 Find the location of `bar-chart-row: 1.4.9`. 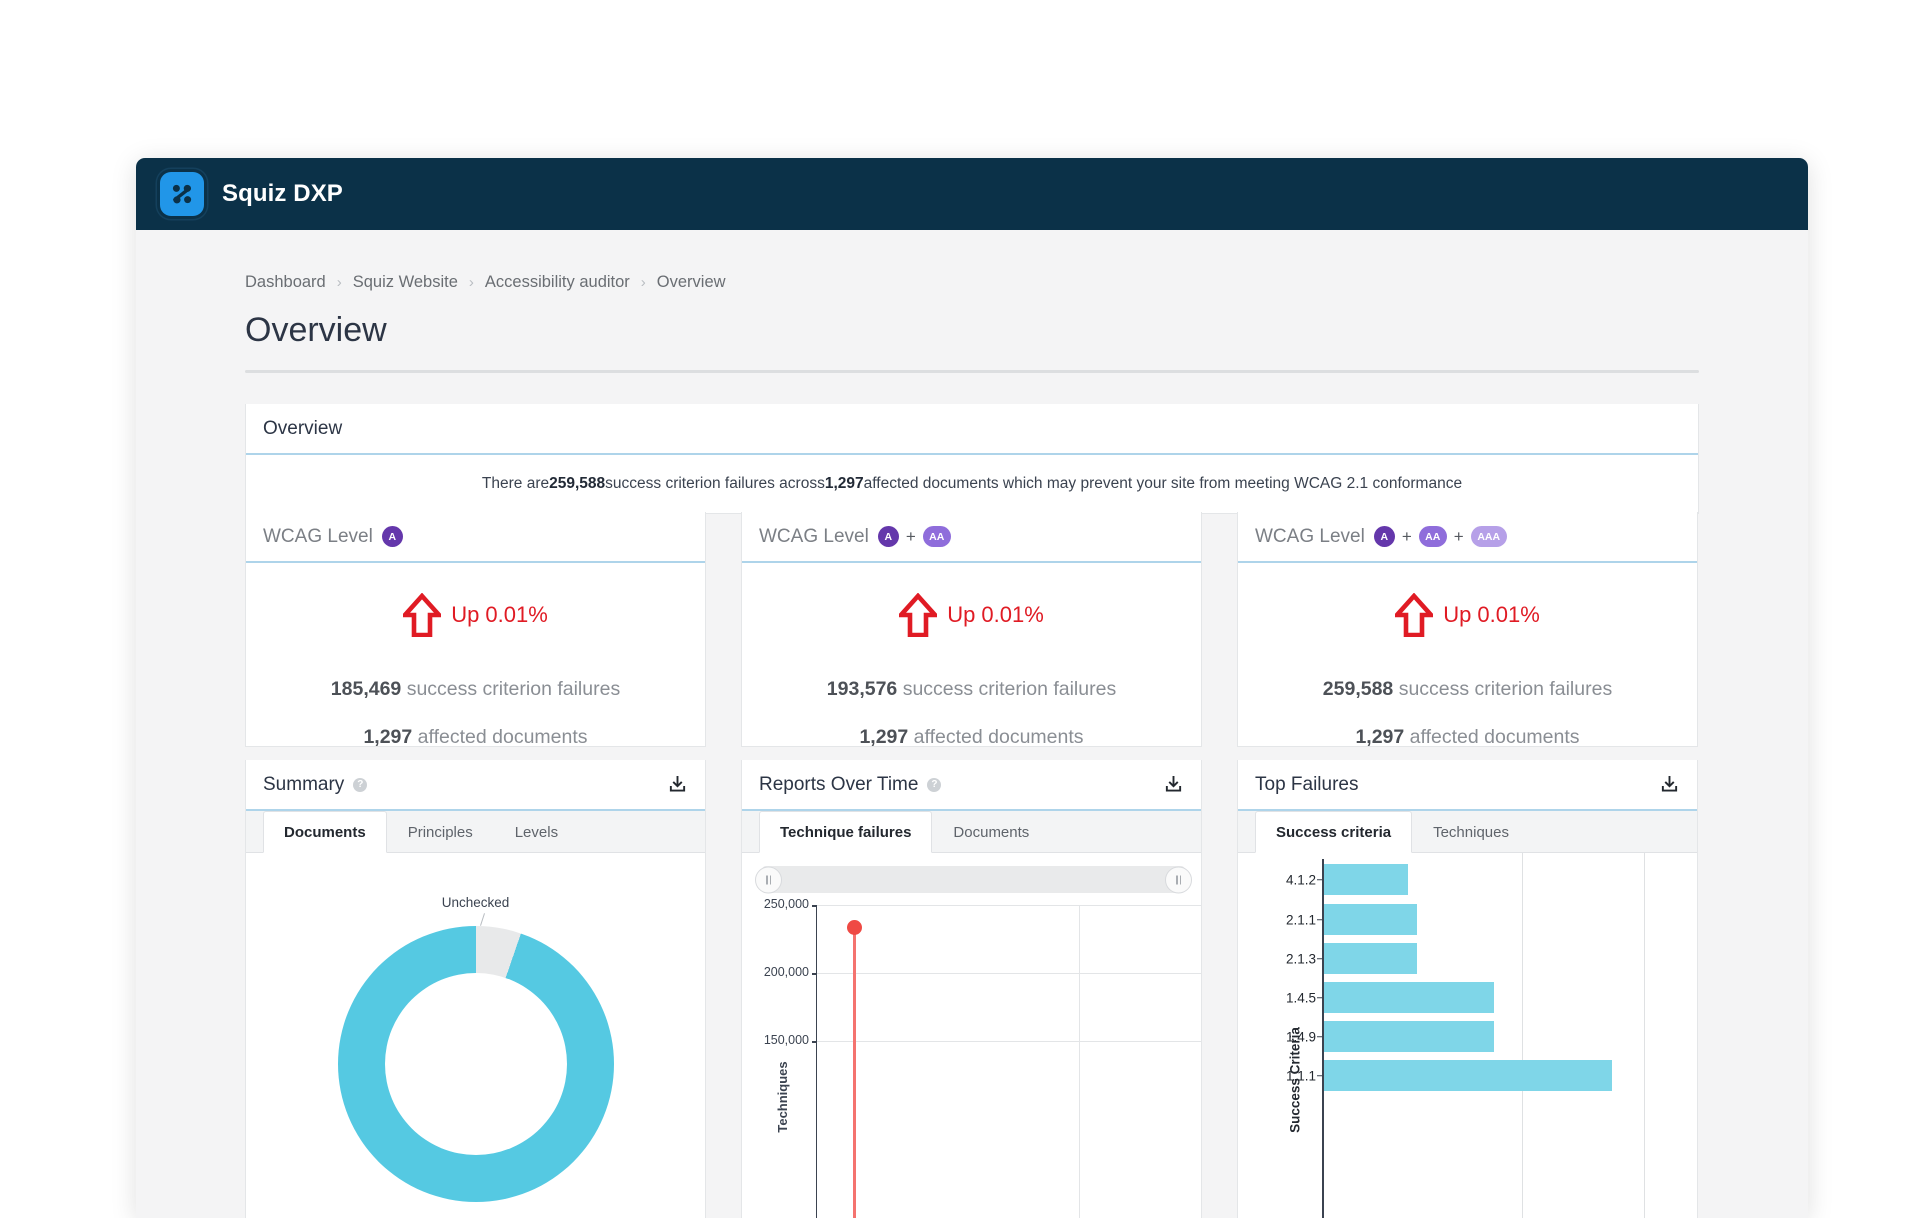

bar-chart-row: 1.4.9 is located at coordinates (1467, 1036).